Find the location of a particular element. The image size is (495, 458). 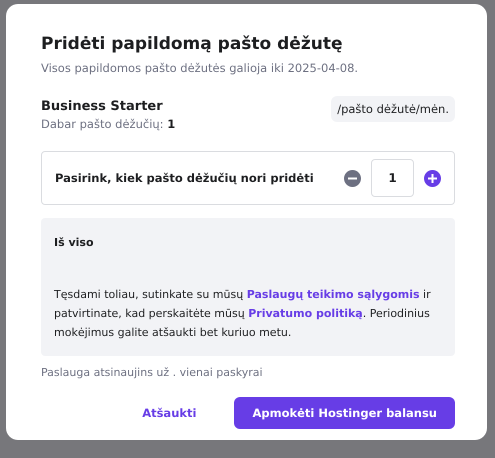

terms-text: Tęsdami toliau, sutinkate su mūsų Paslaugų teikimo sąlygomis ir patvirtinate, kad perskaitėte mūsų Privatumo politiką. Periodinius mokėjimus galite atšaukti bet kuriuo metu. is located at coordinates (243, 314).